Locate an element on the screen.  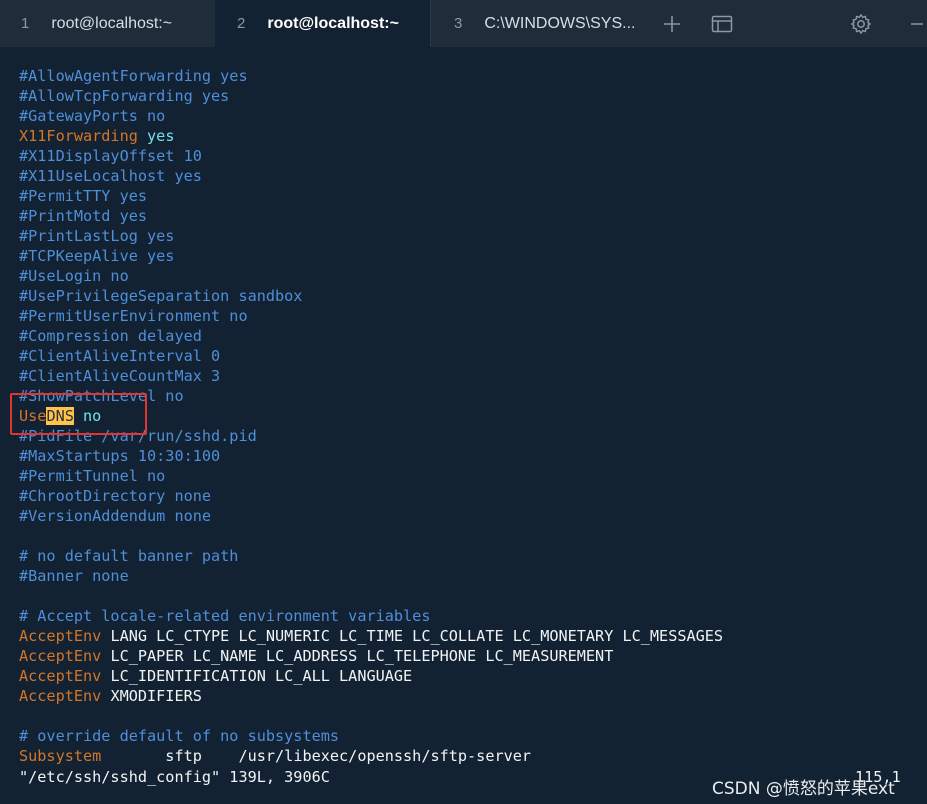
settings-button is located at coordinates (861, 23).